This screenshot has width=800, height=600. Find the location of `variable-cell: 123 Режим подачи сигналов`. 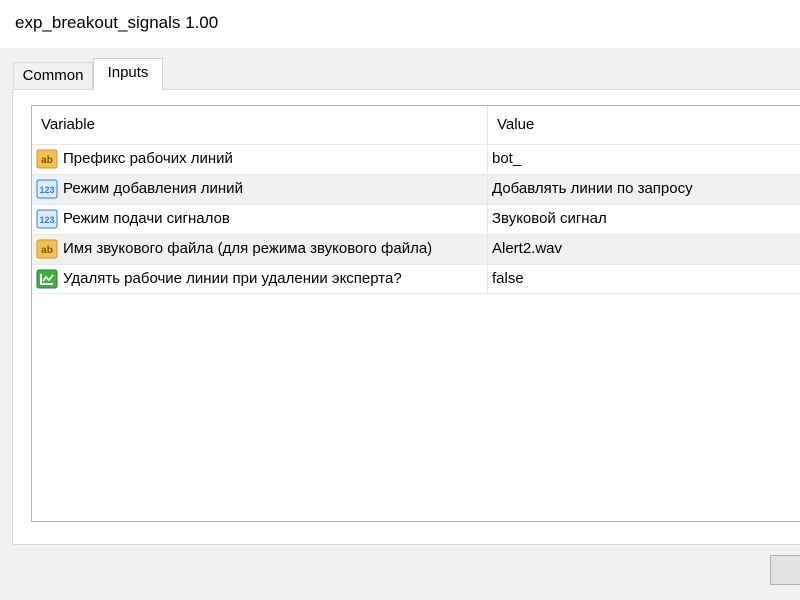

variable-cell: 123 Режим подачи сигналов is located at coordinates (259, 219).